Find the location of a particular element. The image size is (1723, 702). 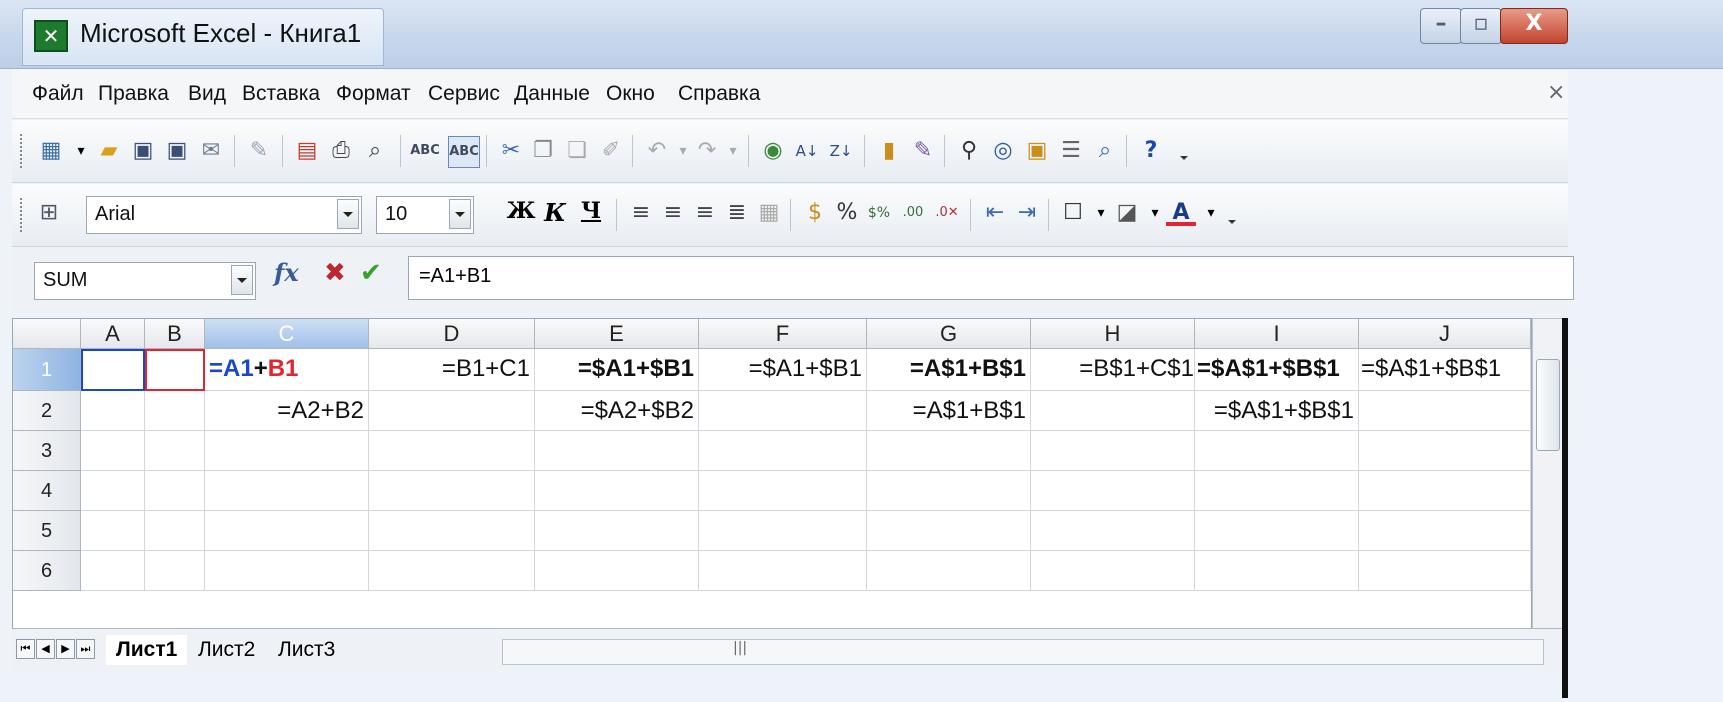

font-size-select: 10 is located at coordinates (425, 215).